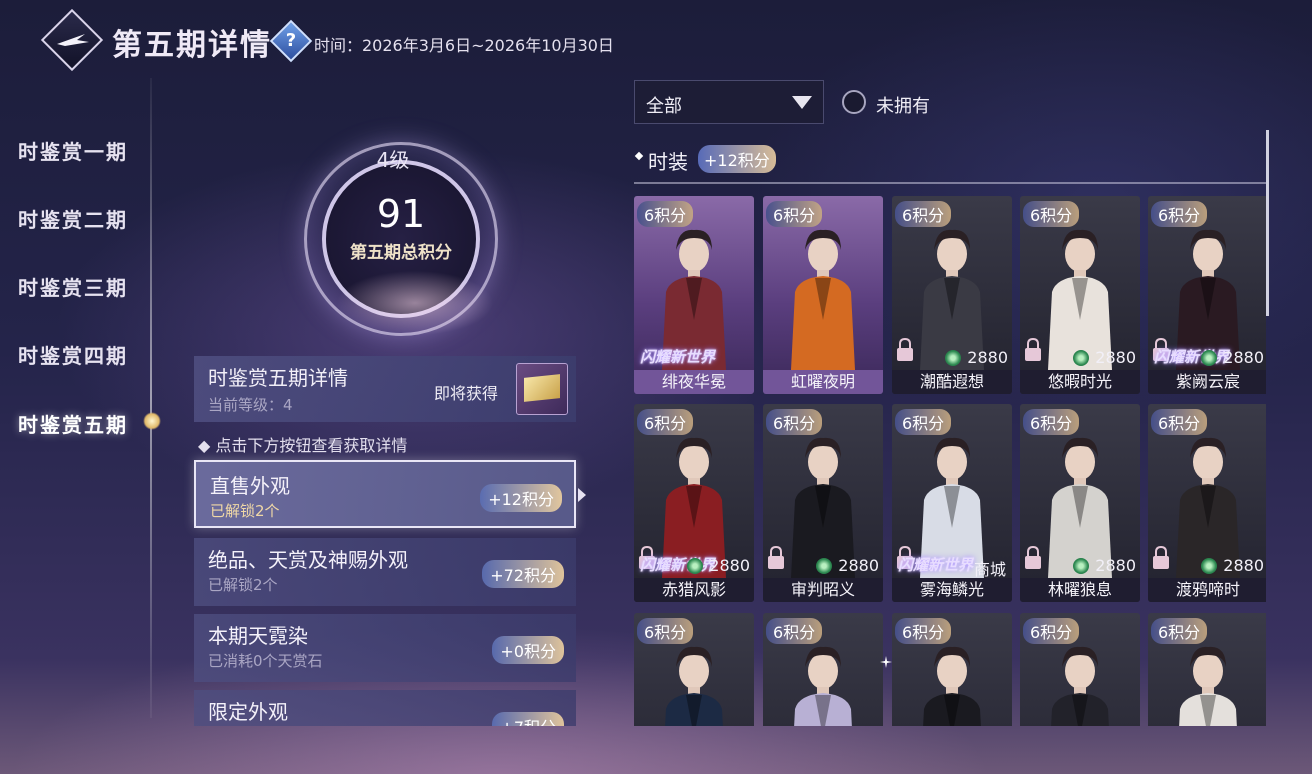  What do you see at coordinates (243, 585) in the screenshot?
I see `category-sub: 已解锁2个` at bounding box center [243, 585].